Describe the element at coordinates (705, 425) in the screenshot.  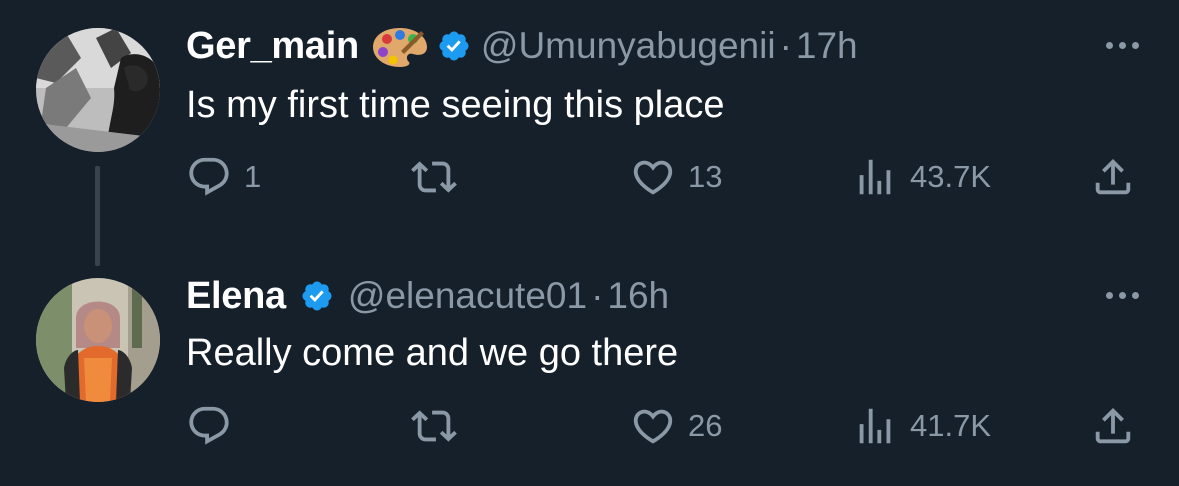
I see `like-count: 26` at that location.